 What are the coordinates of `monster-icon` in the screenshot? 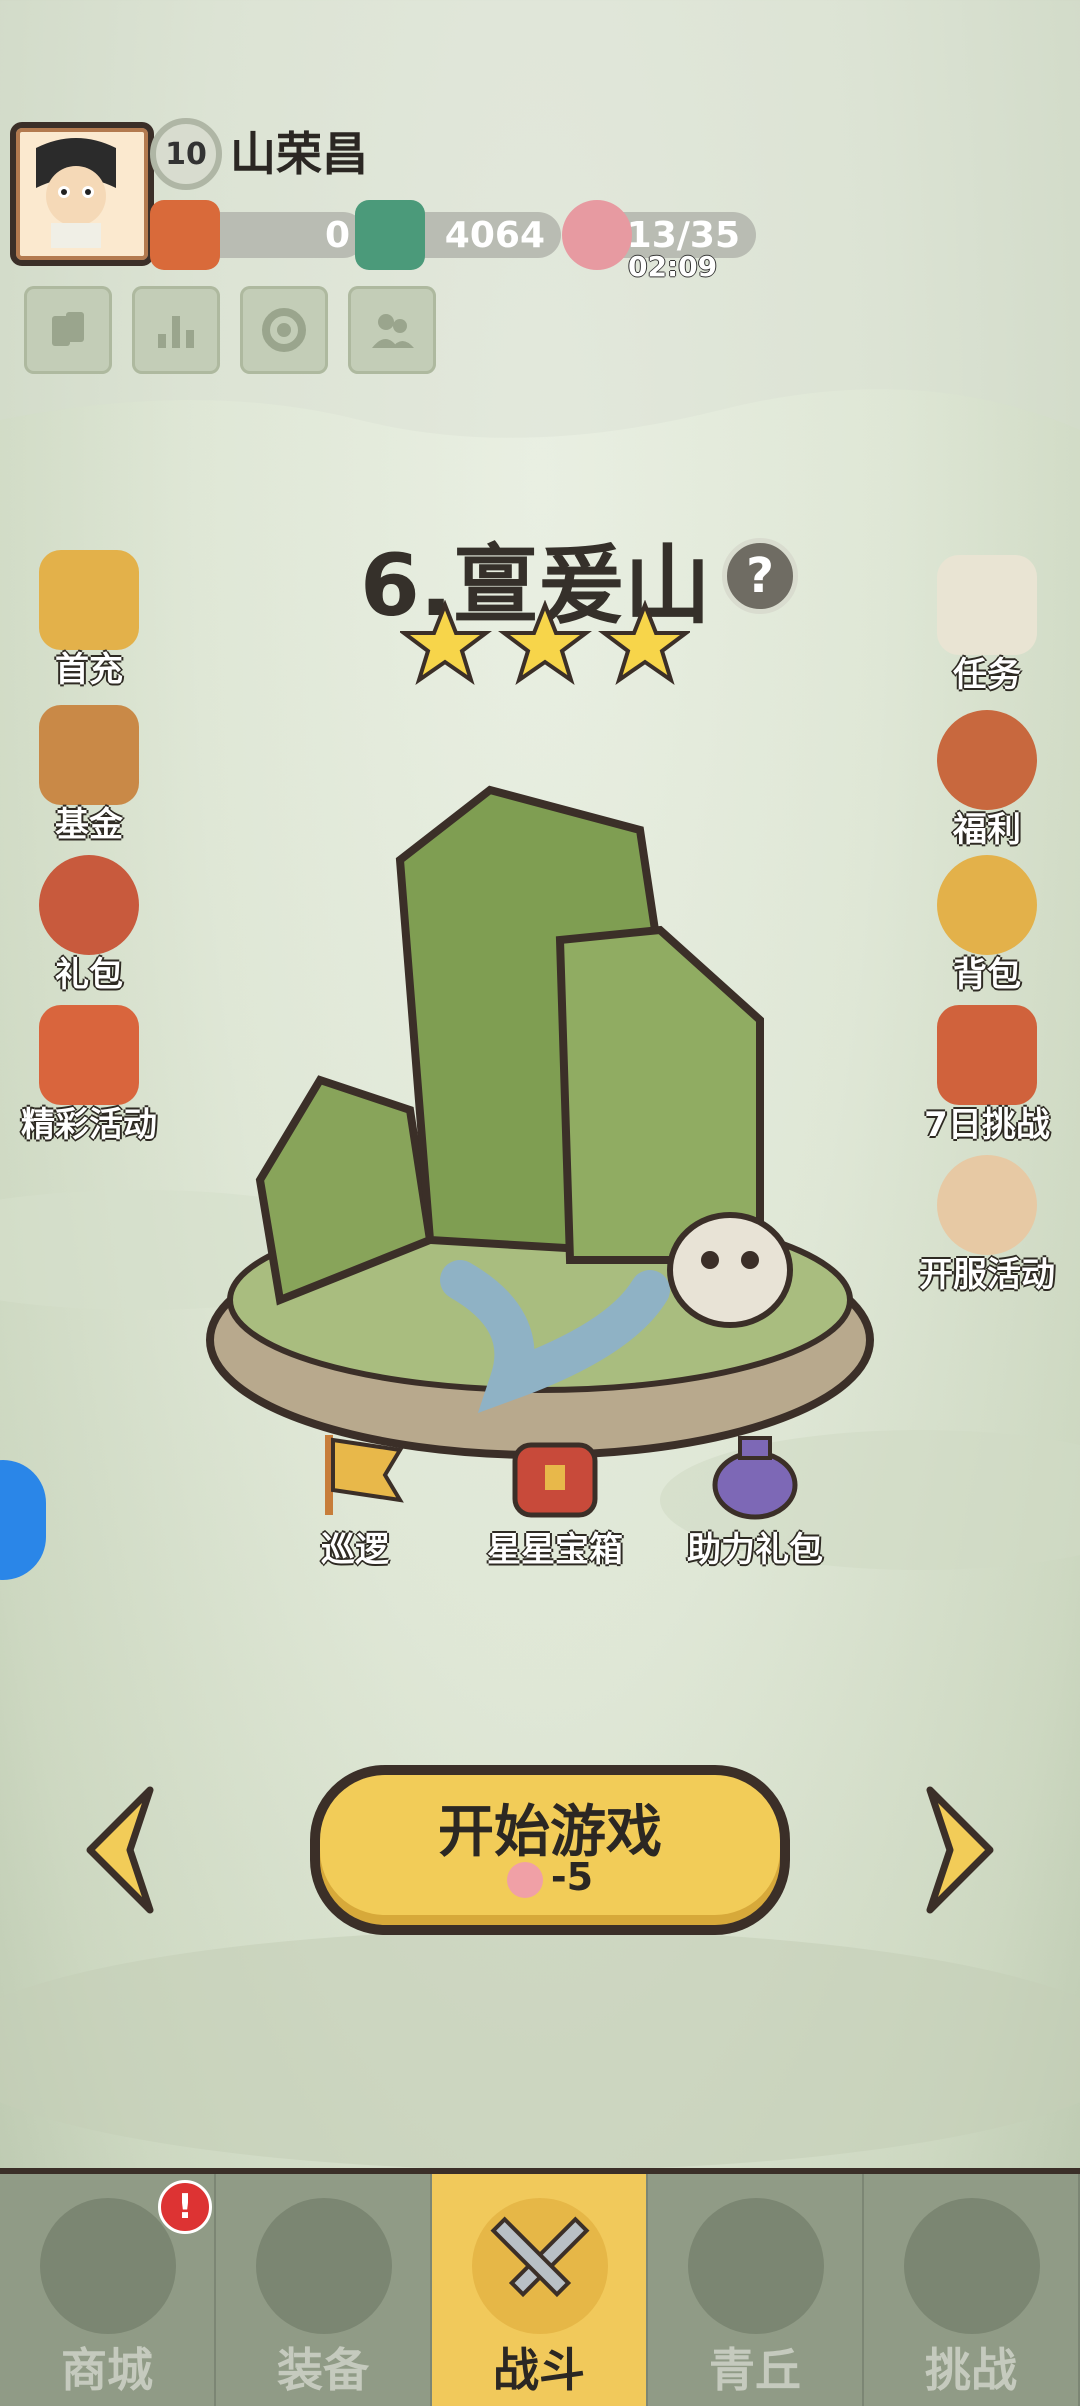 It's located at (730, 1270).